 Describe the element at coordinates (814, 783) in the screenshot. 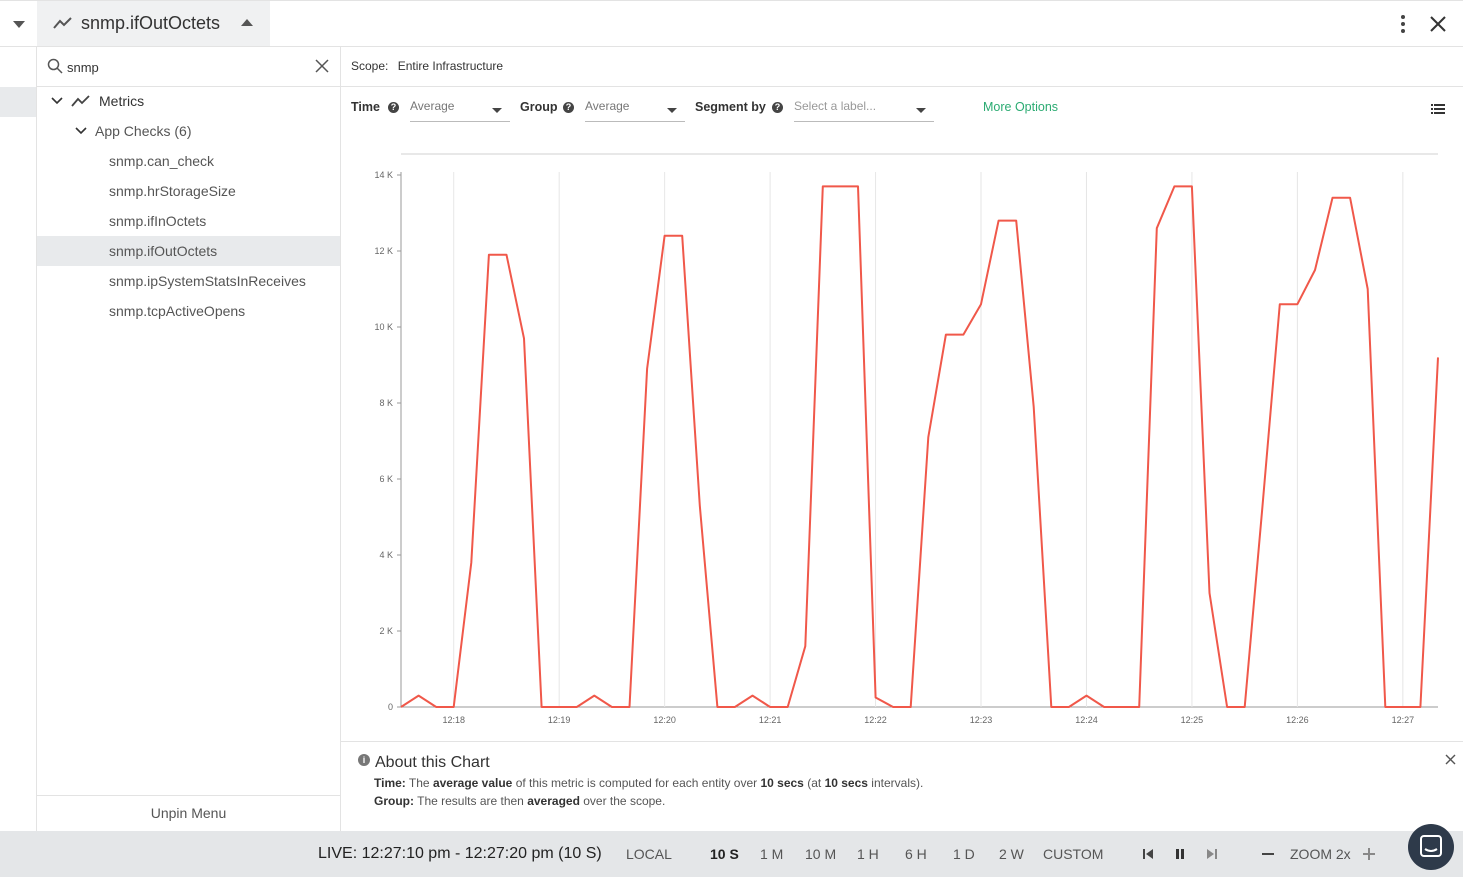

I see `about-text: (at` at that location.